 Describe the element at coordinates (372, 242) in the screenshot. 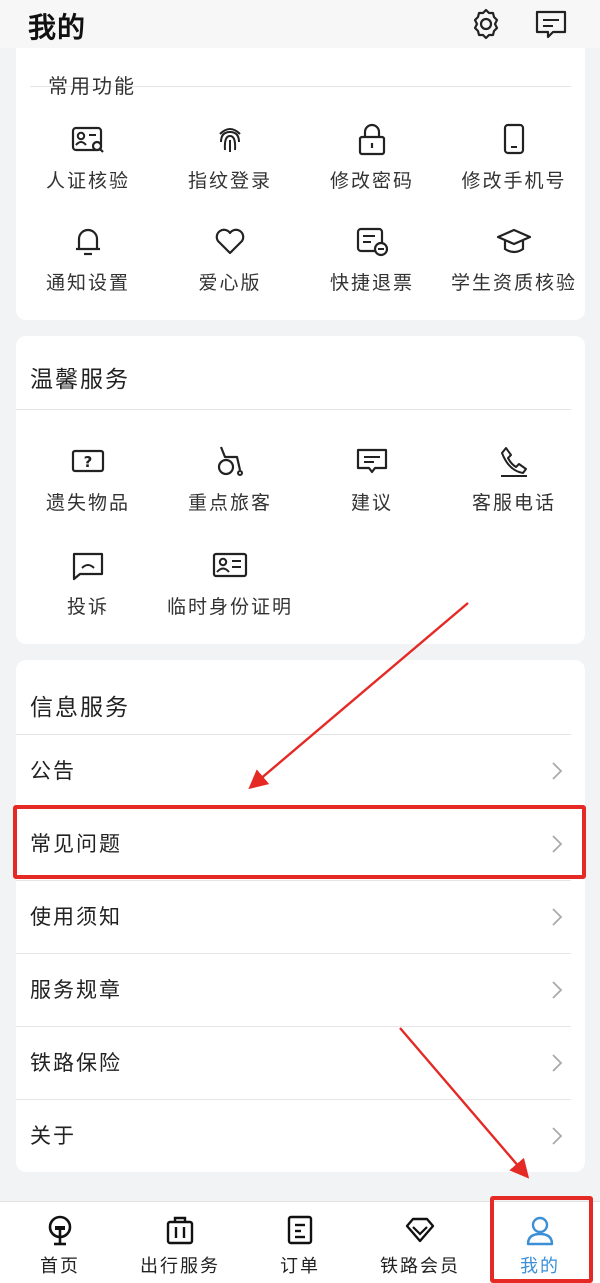

I see `ticket-refund-icon` at that location.